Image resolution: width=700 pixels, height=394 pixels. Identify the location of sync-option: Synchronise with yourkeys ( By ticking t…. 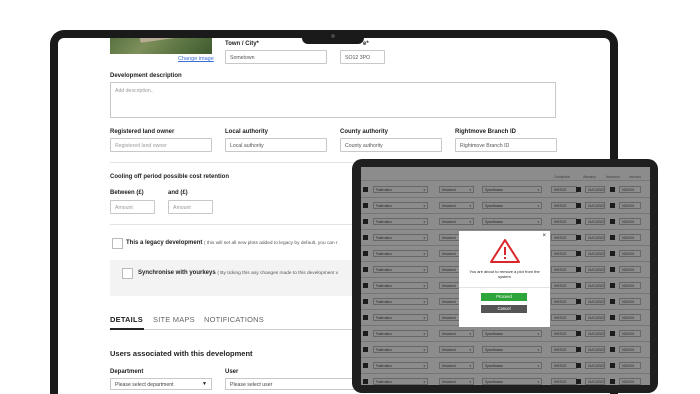
(238, 273).